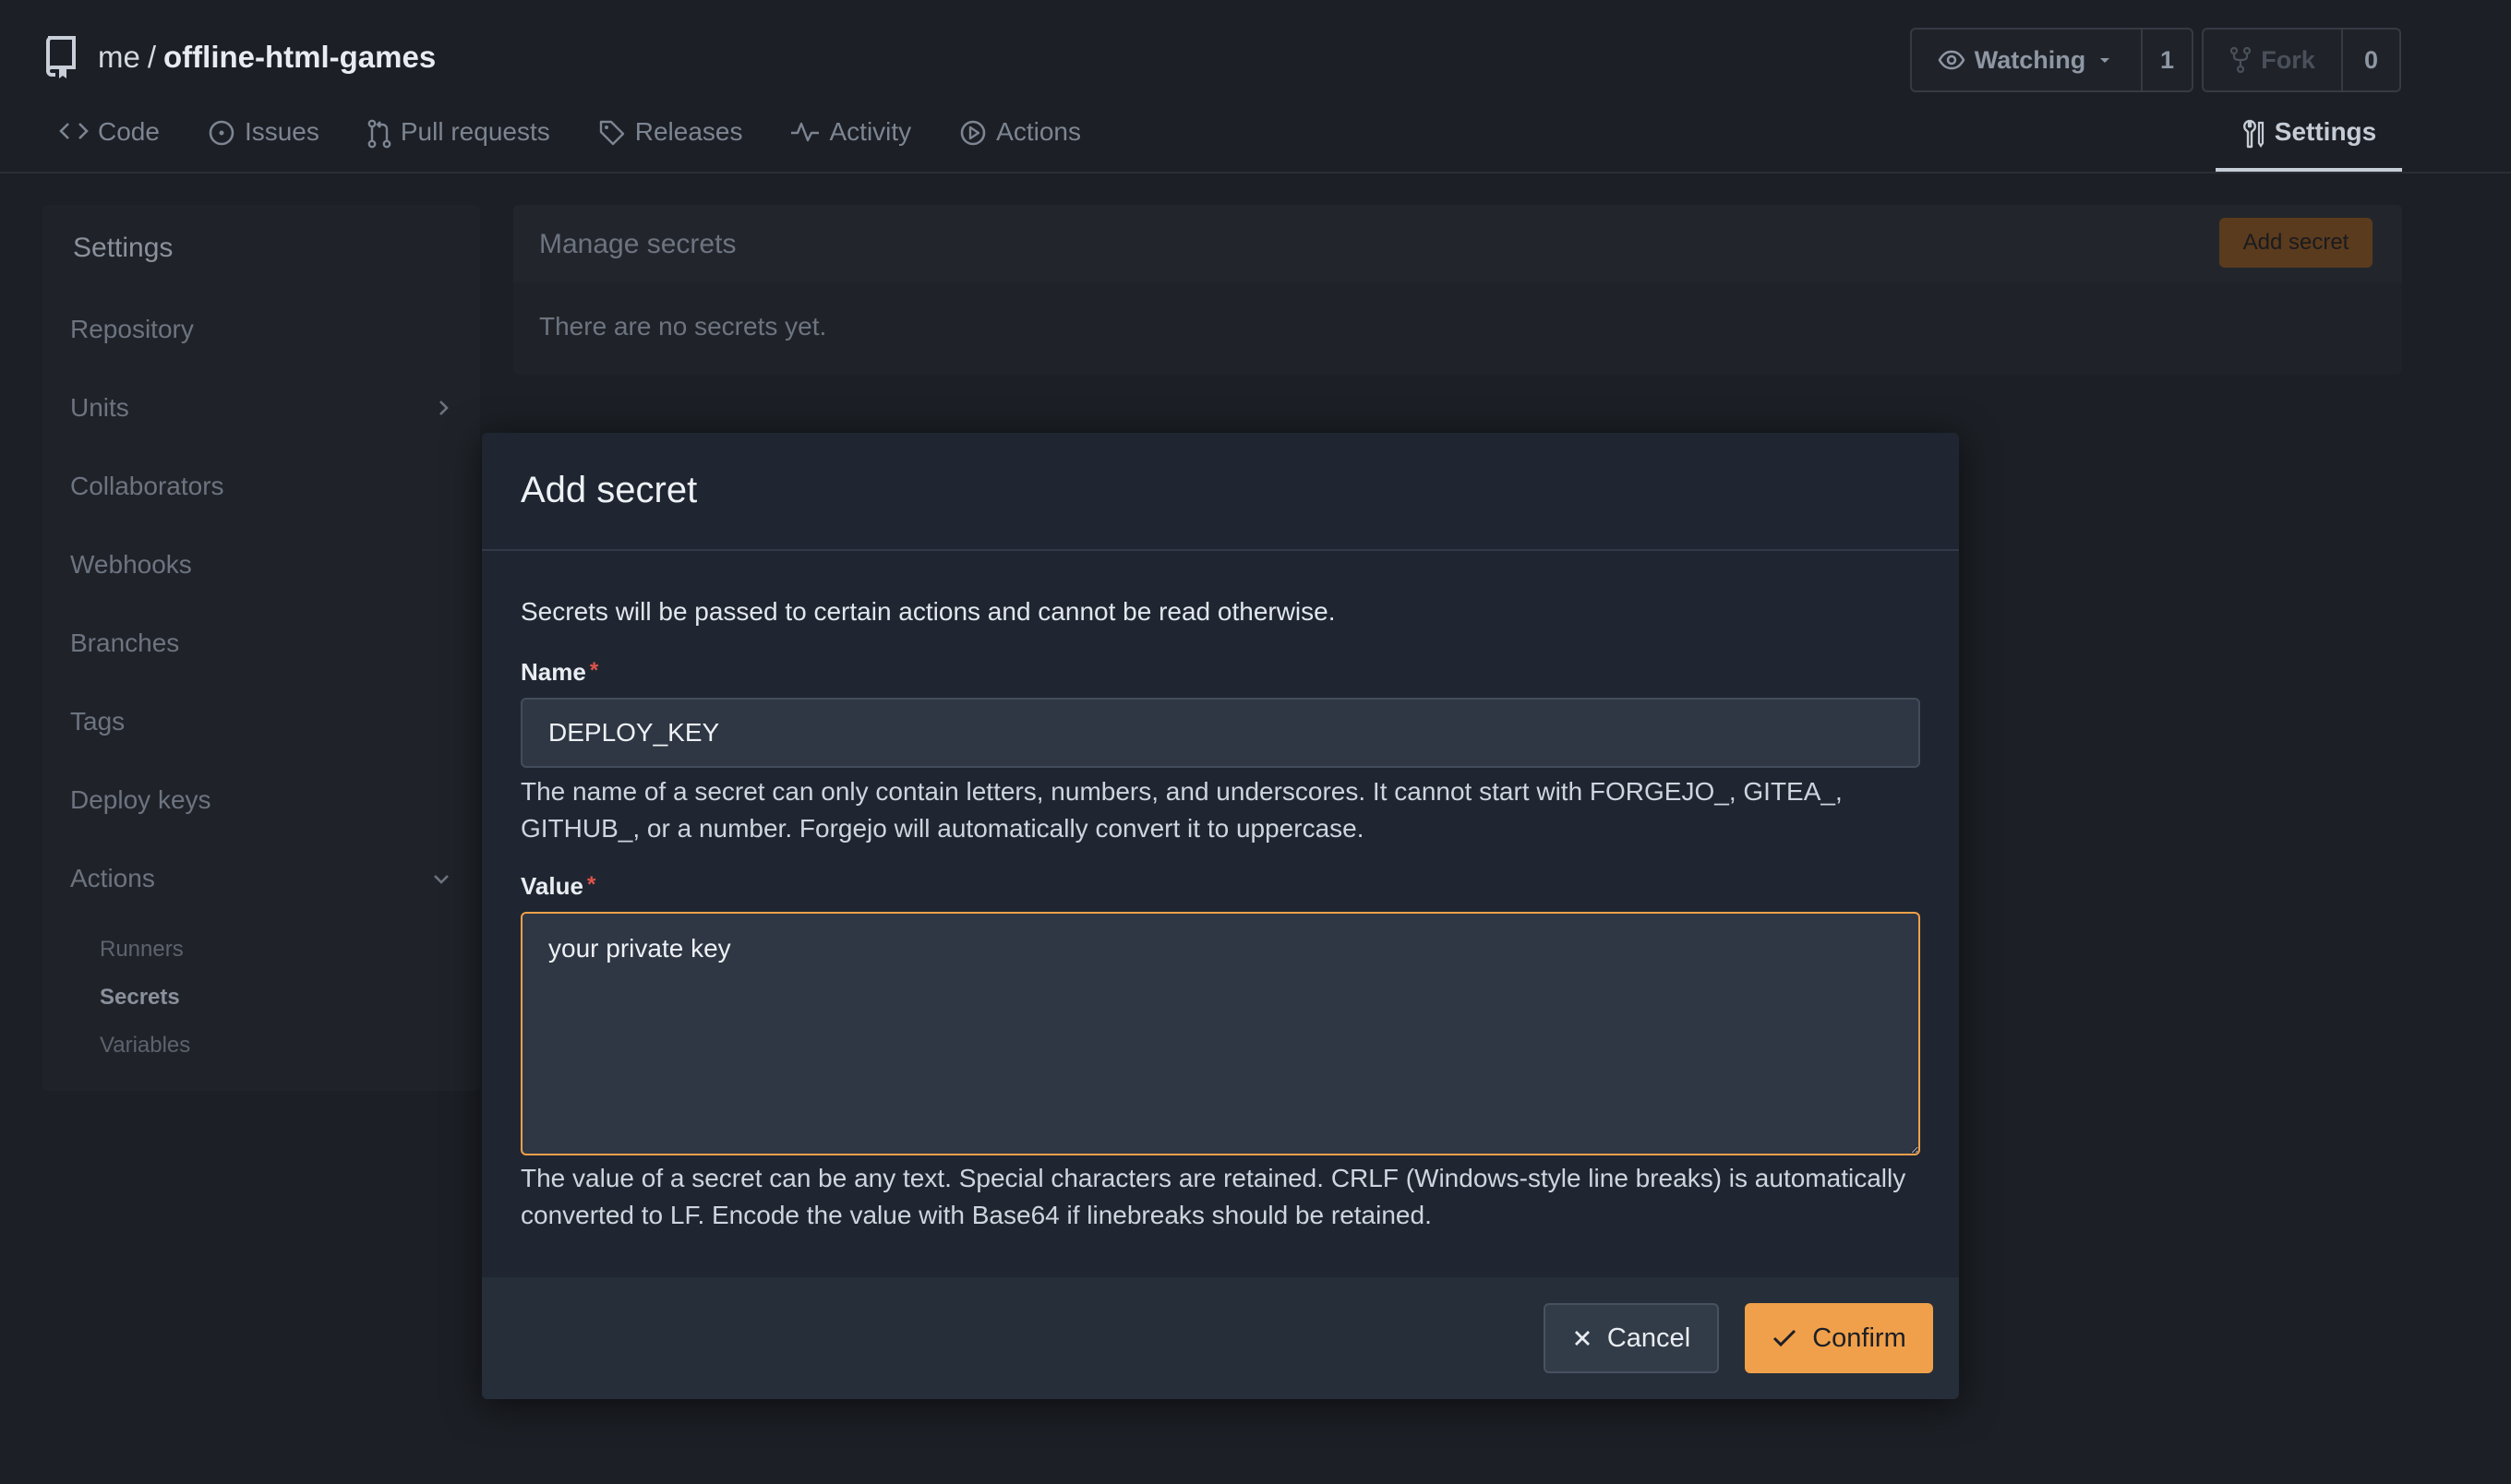 The image size is (2511, 1484). Describe the element at coordinates (2168, 60) in the screenshot. I see `watchers-count: 1` at that location.